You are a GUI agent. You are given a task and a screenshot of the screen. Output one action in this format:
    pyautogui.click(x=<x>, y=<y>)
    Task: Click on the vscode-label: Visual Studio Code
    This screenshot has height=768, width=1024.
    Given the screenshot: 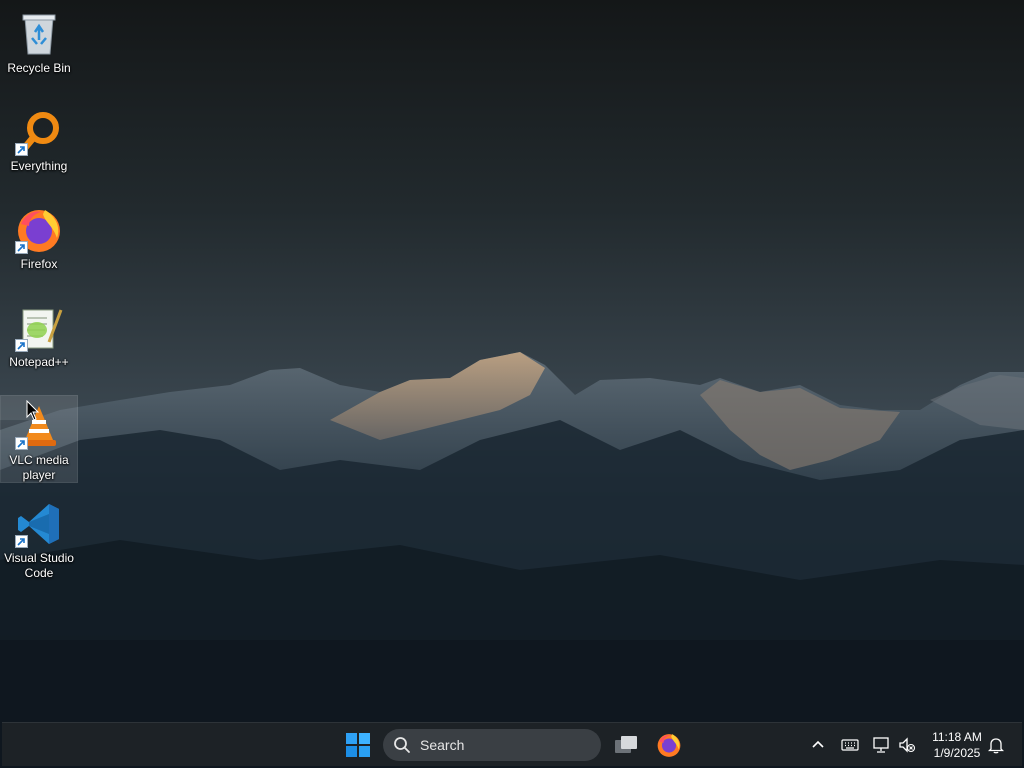 What is the action you would take?
    pyautogui.click(x=39, y=565)
    